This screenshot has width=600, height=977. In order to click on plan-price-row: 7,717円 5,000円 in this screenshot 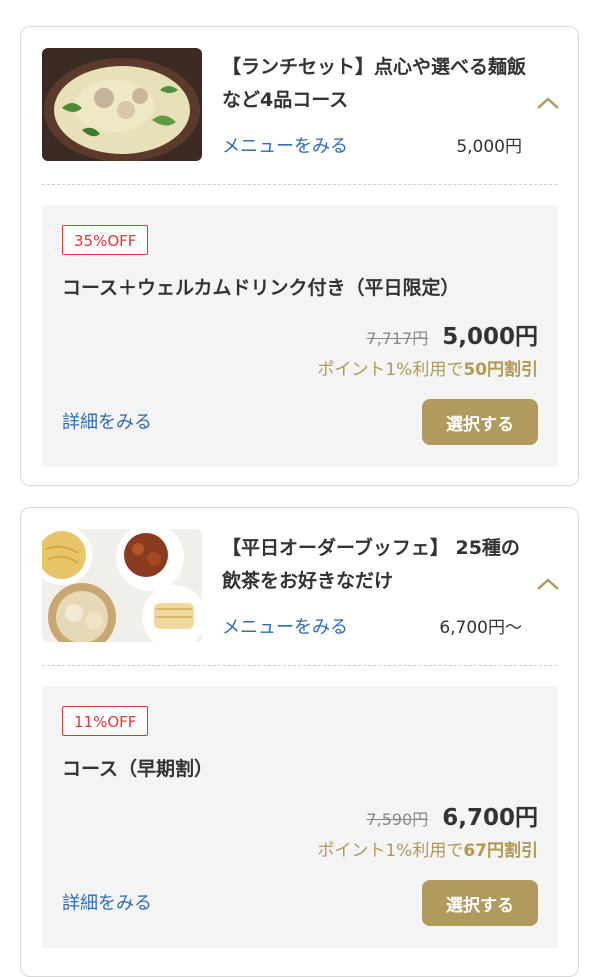, I will do `click(452, 334)`.